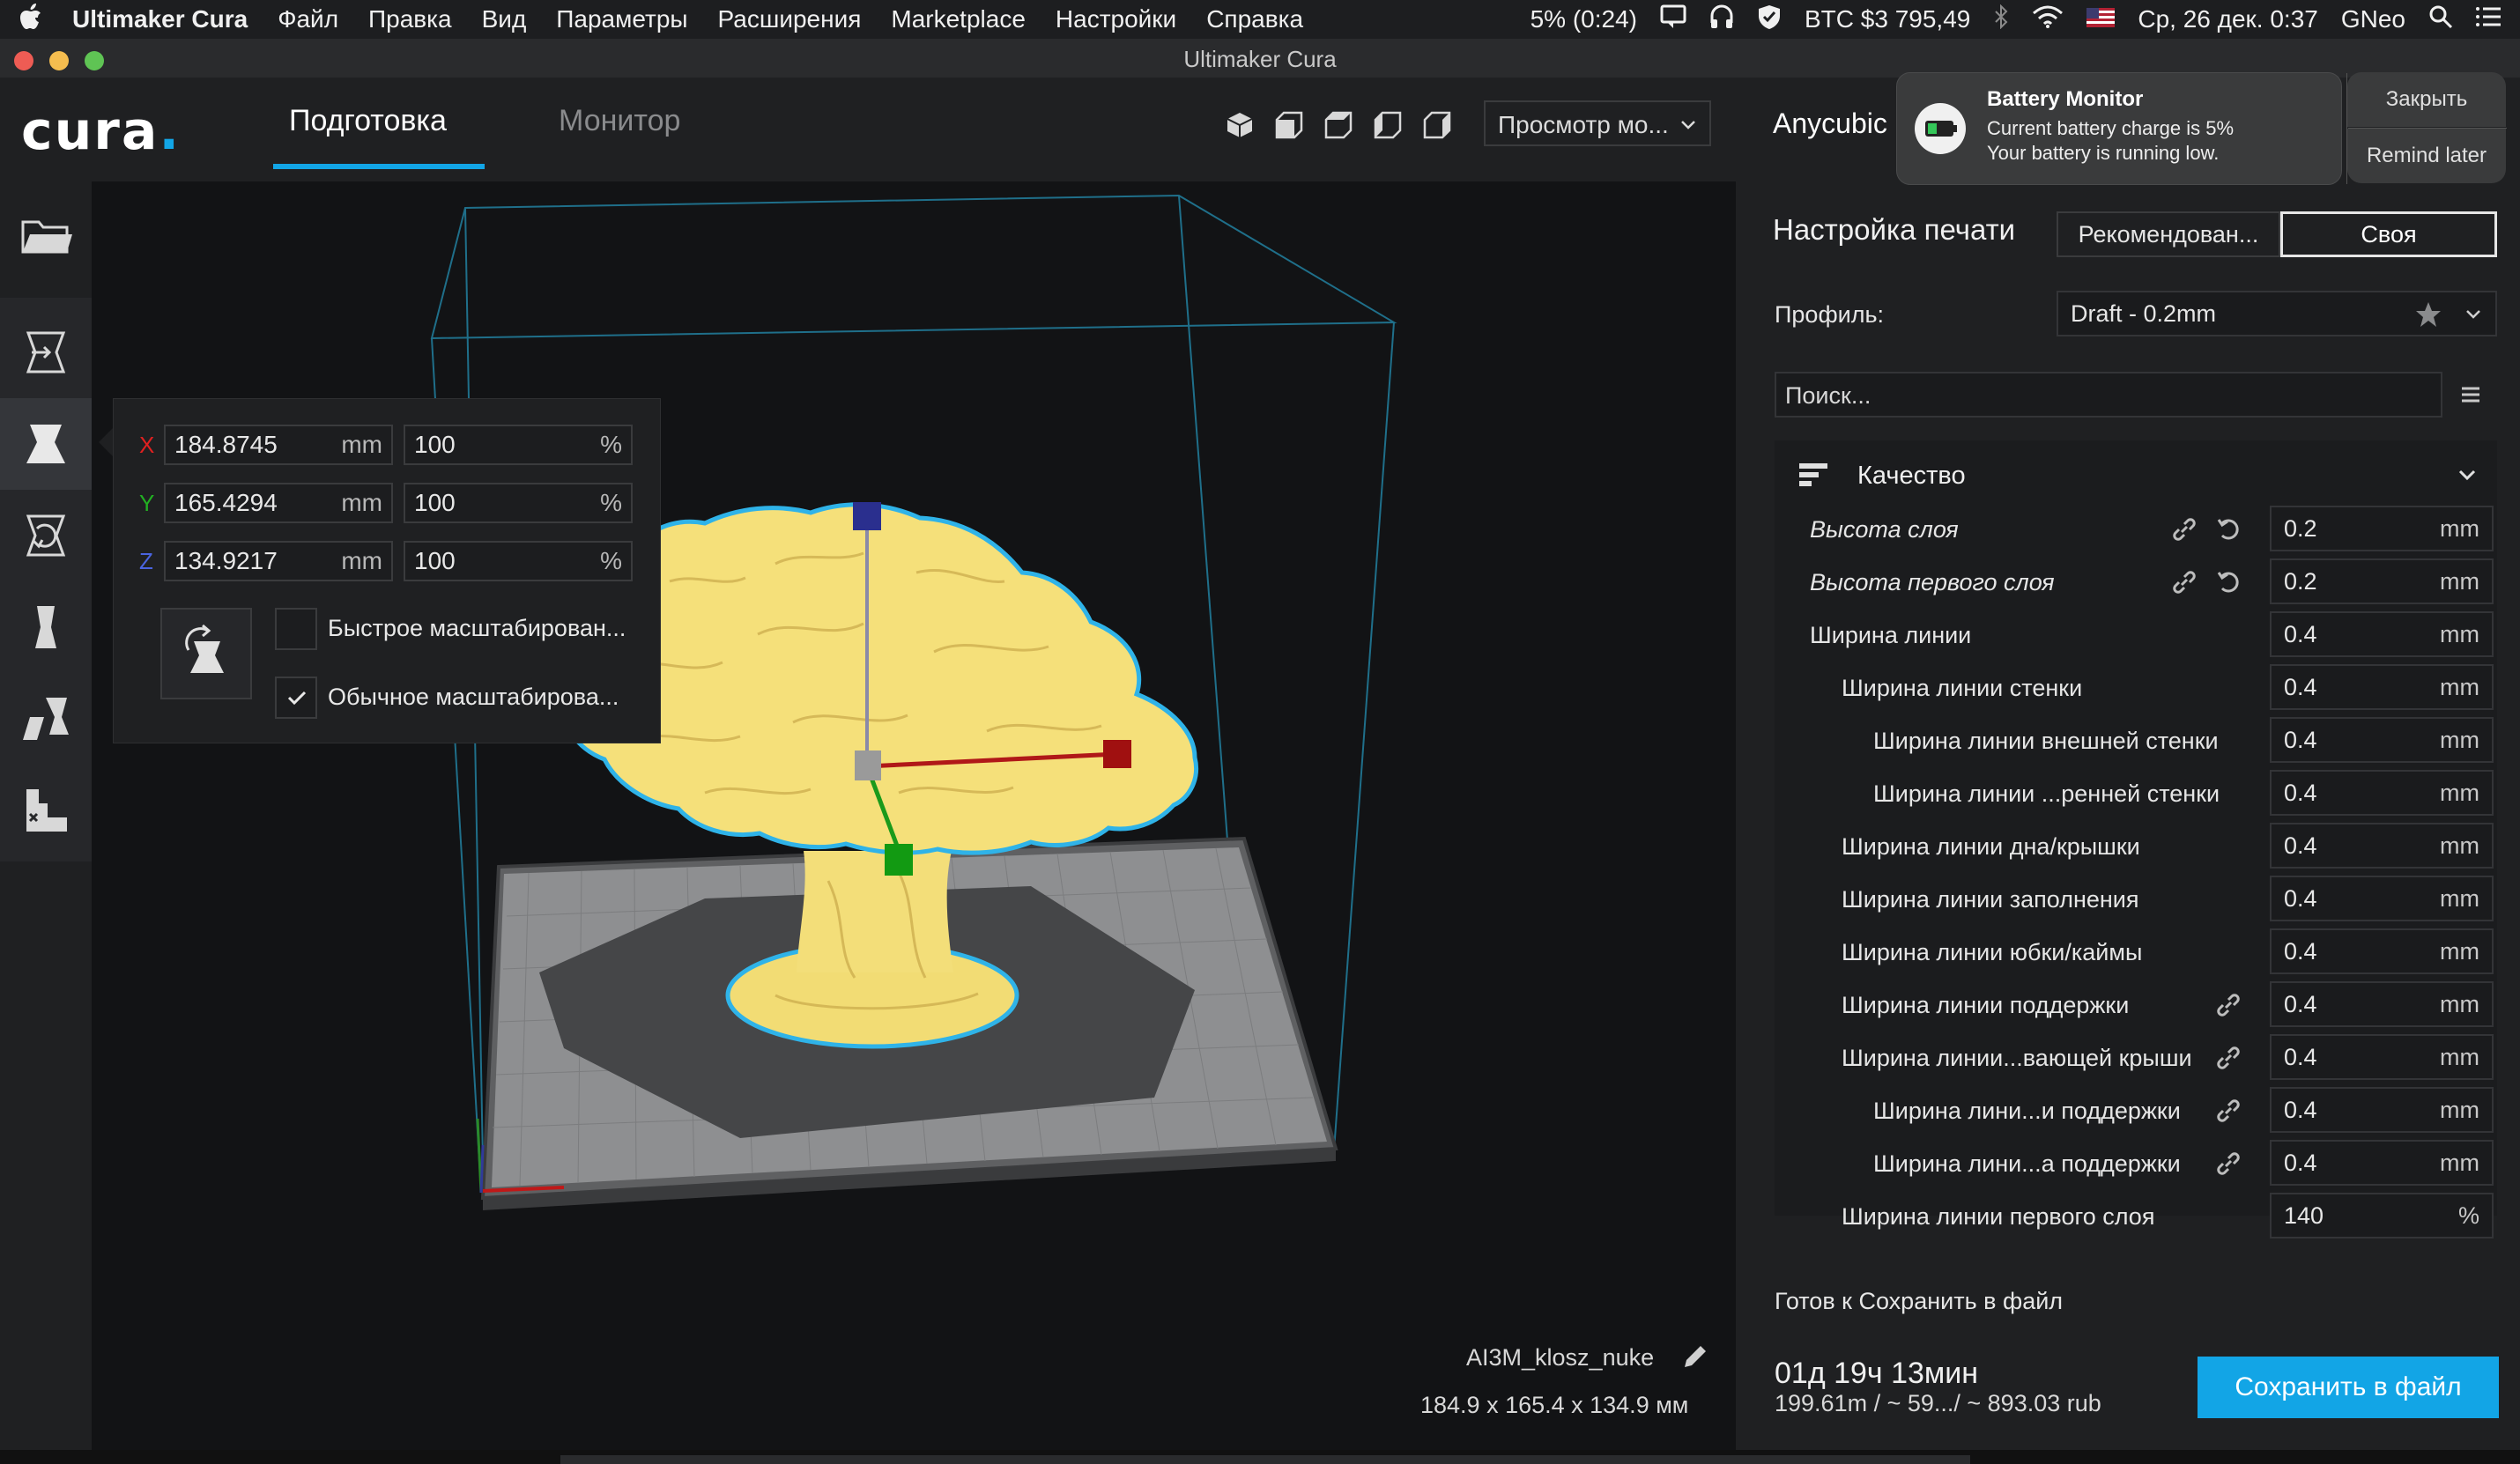 This screenshot has width=2520, height=1464. I want to click on view-top-icon, so click(1338, 125).